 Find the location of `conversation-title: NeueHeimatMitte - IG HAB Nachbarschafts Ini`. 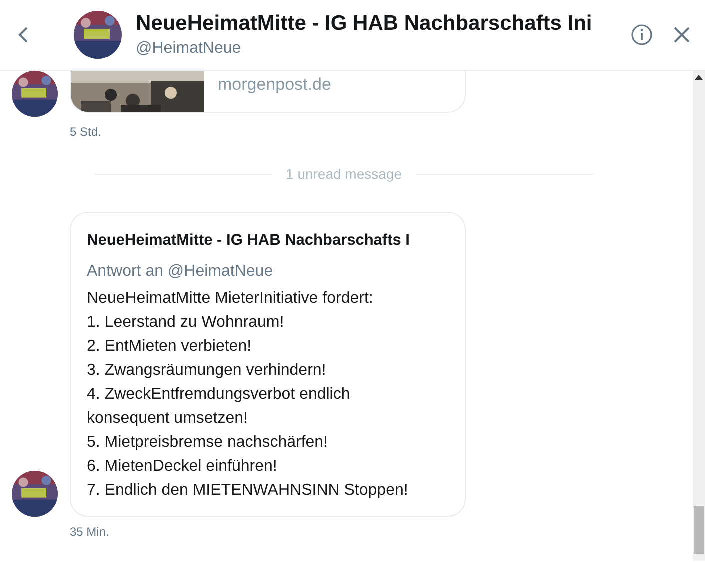

conversation-title: NeueHeimatMitte - IG HAB Nachbarschafts Ini is located at coordinates (365, 24).